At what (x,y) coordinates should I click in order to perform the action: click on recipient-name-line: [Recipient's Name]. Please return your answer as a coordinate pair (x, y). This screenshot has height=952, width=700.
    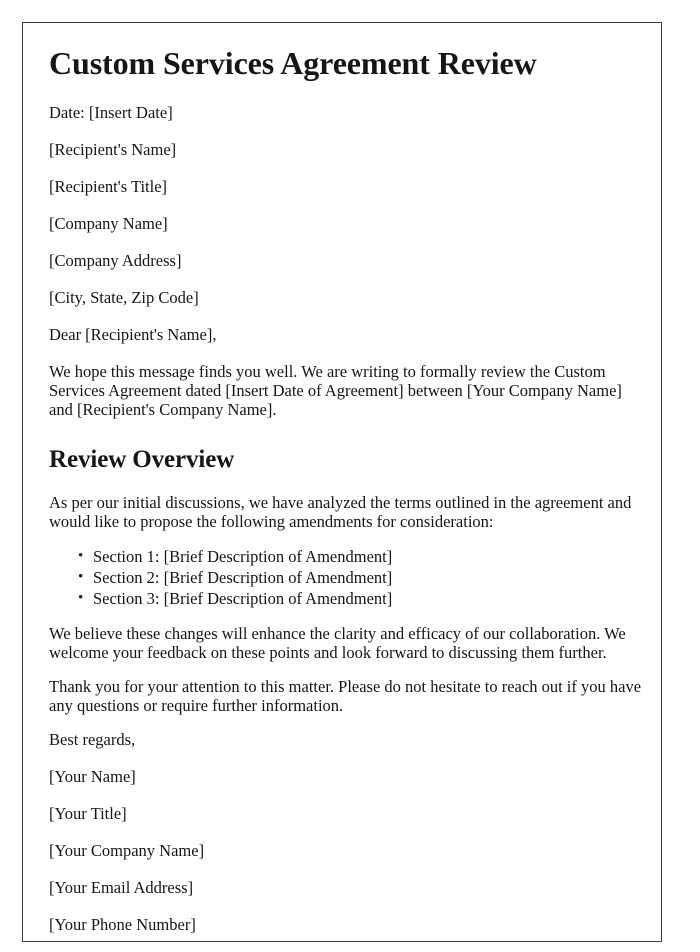
    Looking at the image, I should click on (113, 149).